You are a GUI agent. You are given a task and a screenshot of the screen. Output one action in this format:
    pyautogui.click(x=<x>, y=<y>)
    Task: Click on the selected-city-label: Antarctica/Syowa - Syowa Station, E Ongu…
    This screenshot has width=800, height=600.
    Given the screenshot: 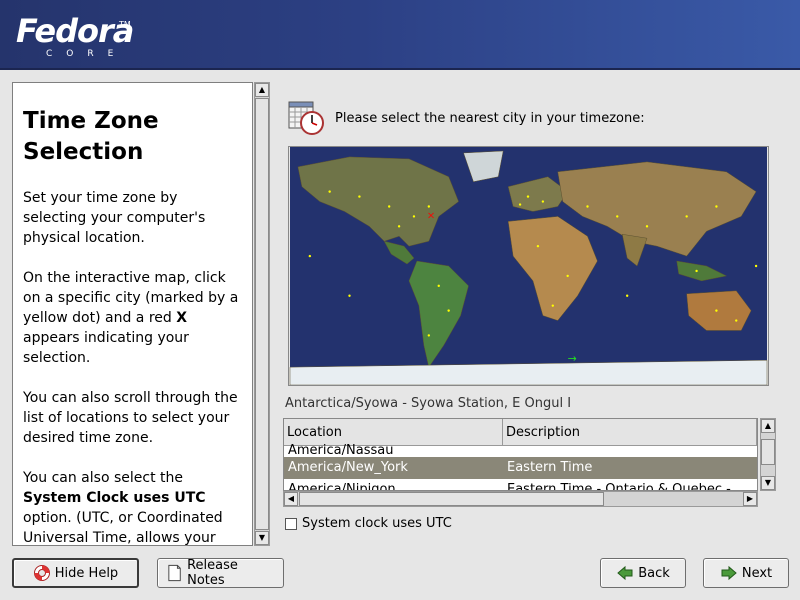 What is the action you would take?
    pyautogui.click(x=428, y=403)
    